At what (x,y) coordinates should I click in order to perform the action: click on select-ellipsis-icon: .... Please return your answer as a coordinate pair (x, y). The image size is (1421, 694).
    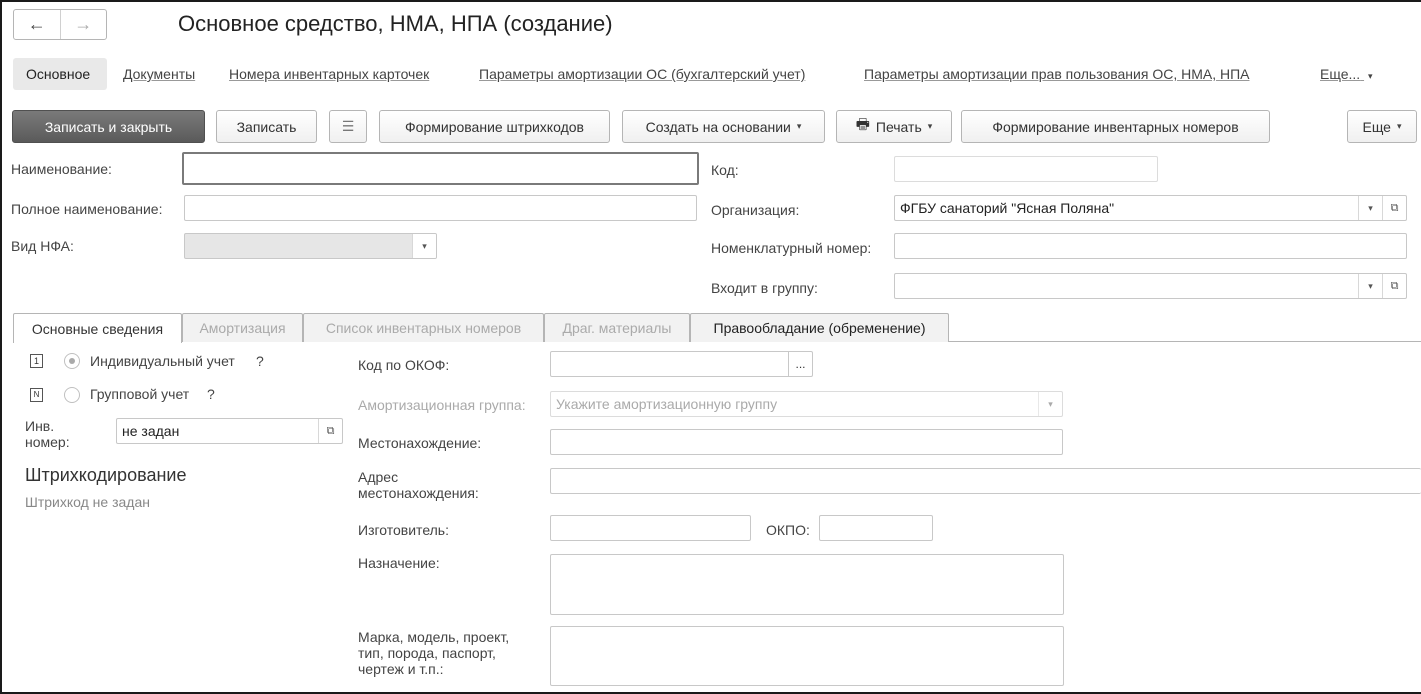
    Looking at the image, I should click on (800, 364).